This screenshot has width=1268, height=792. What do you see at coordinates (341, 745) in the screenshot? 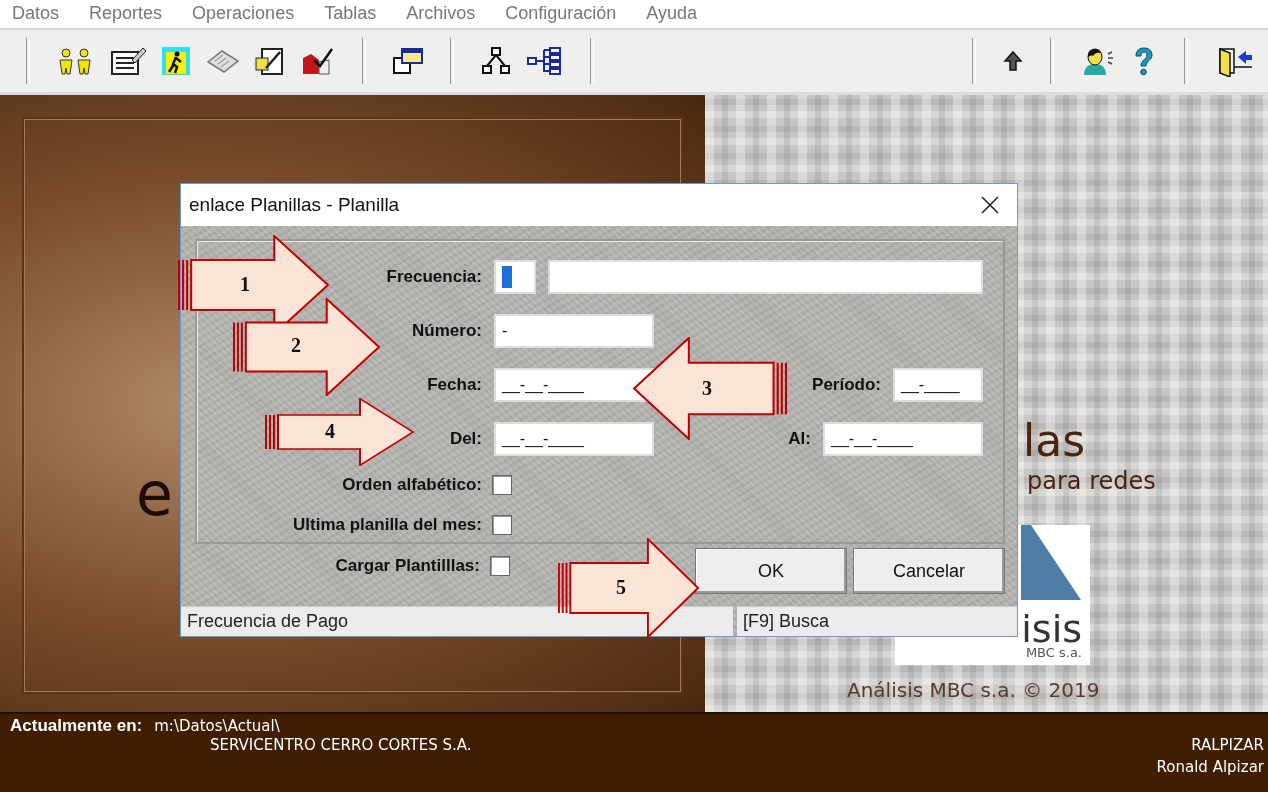
I see `company-name: SERVICENTRO CERRO CORTES S.A.` at bounding box center [341, 745].